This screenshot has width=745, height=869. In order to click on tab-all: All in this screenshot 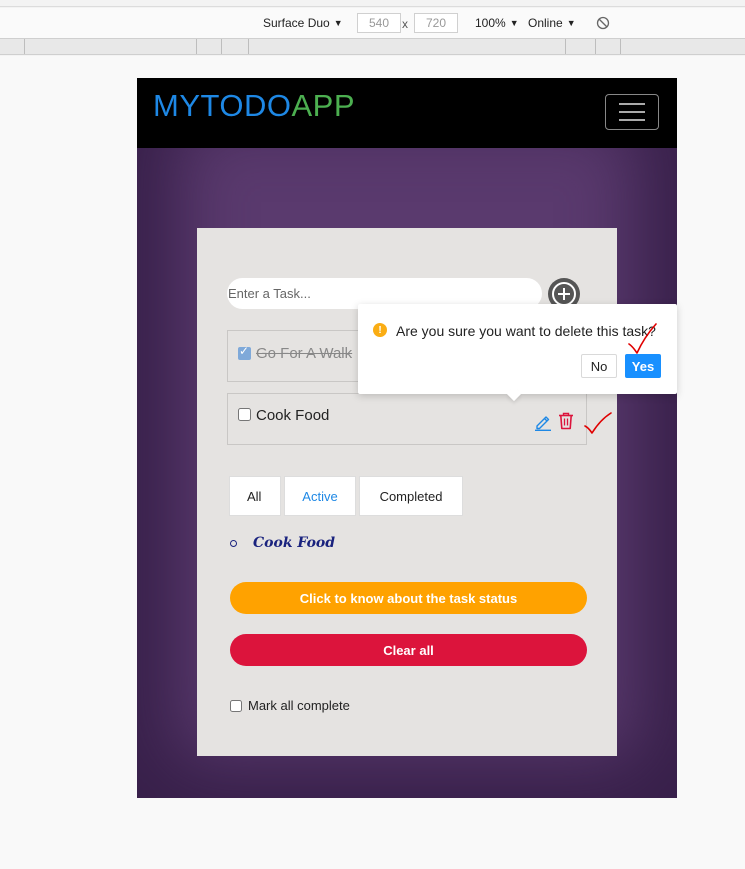, I will do `click(255, 496)`.